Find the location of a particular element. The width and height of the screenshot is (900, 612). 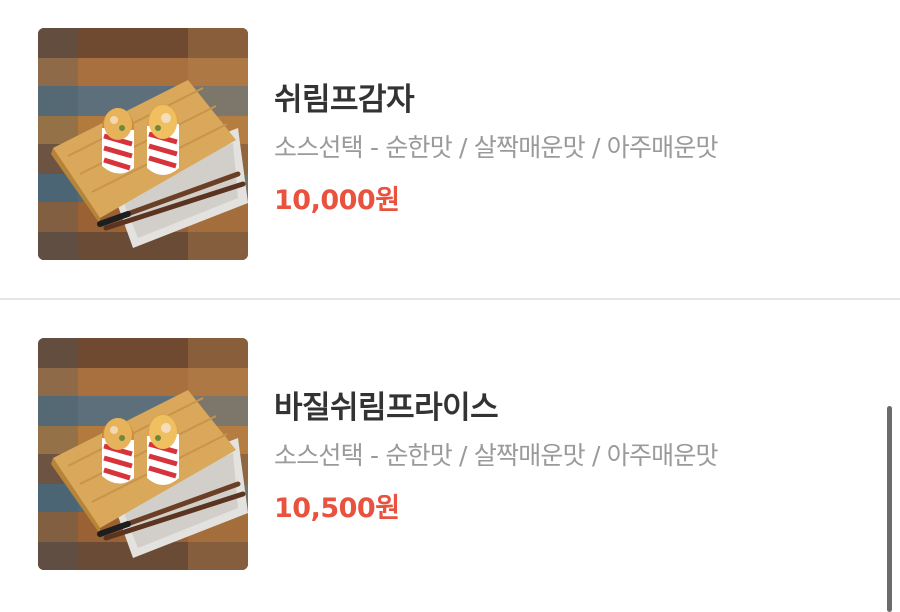

item-name: 바질쉬림프라이스 is located at coordinates (386, 408).